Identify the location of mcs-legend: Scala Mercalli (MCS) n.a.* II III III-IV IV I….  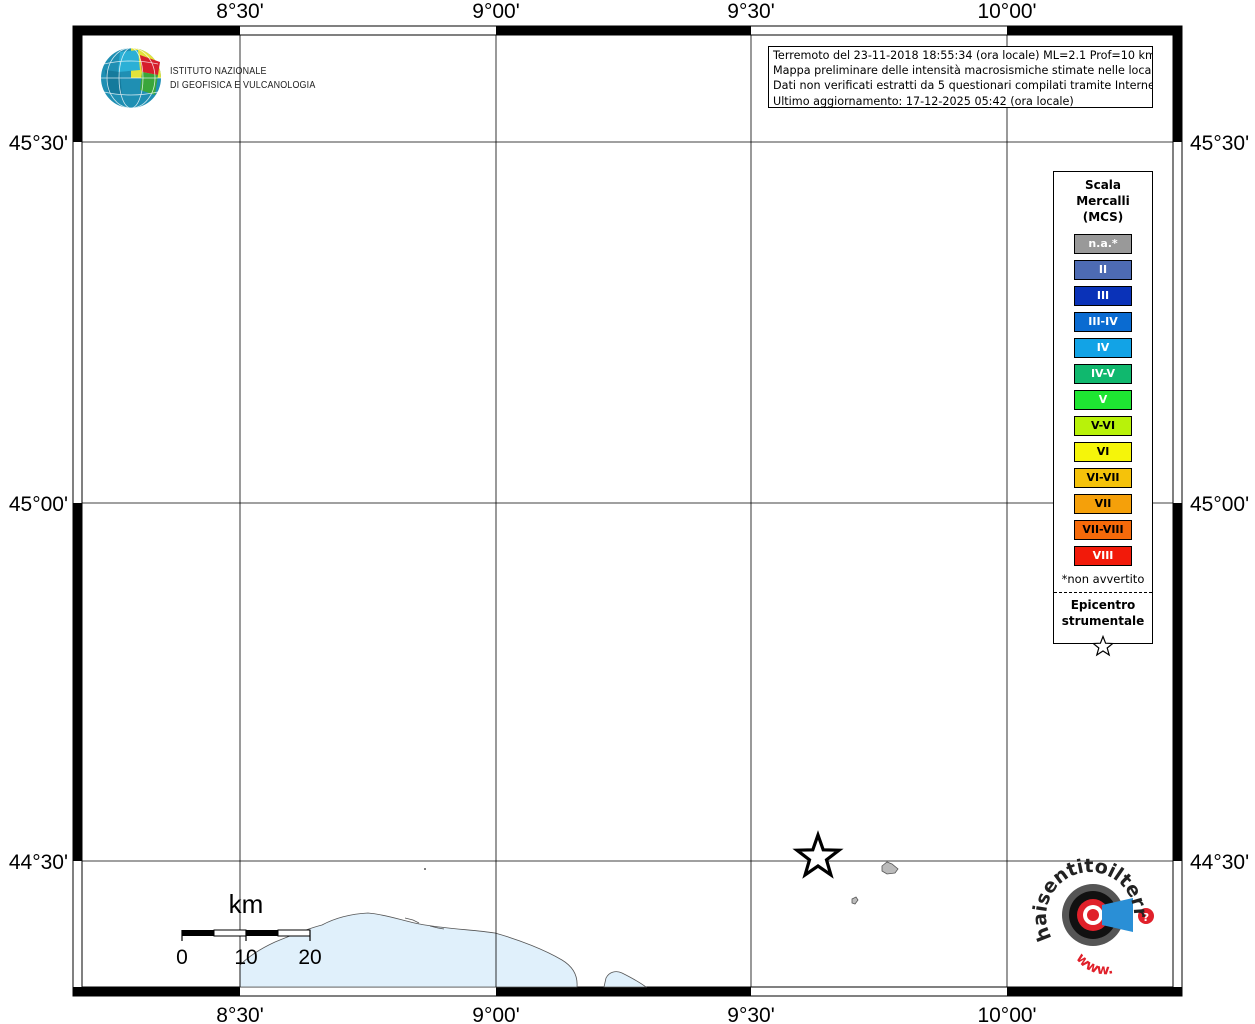
(1103, 414).